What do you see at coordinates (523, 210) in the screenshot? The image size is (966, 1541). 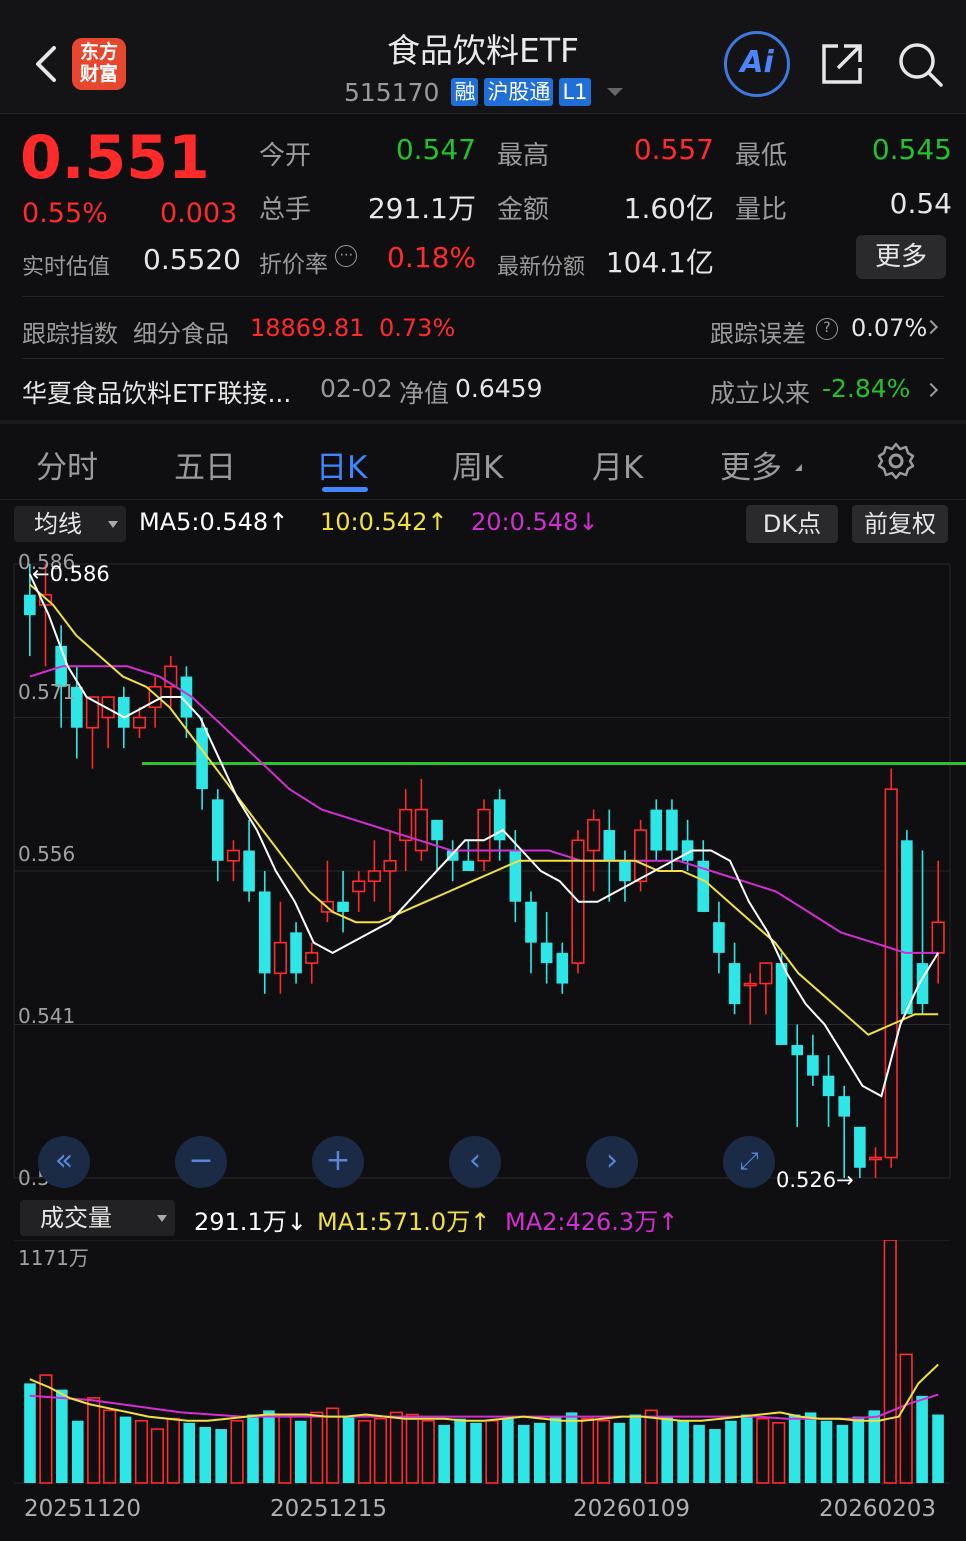 I see `amount-label: 金额` at bounding box center [523, 210].